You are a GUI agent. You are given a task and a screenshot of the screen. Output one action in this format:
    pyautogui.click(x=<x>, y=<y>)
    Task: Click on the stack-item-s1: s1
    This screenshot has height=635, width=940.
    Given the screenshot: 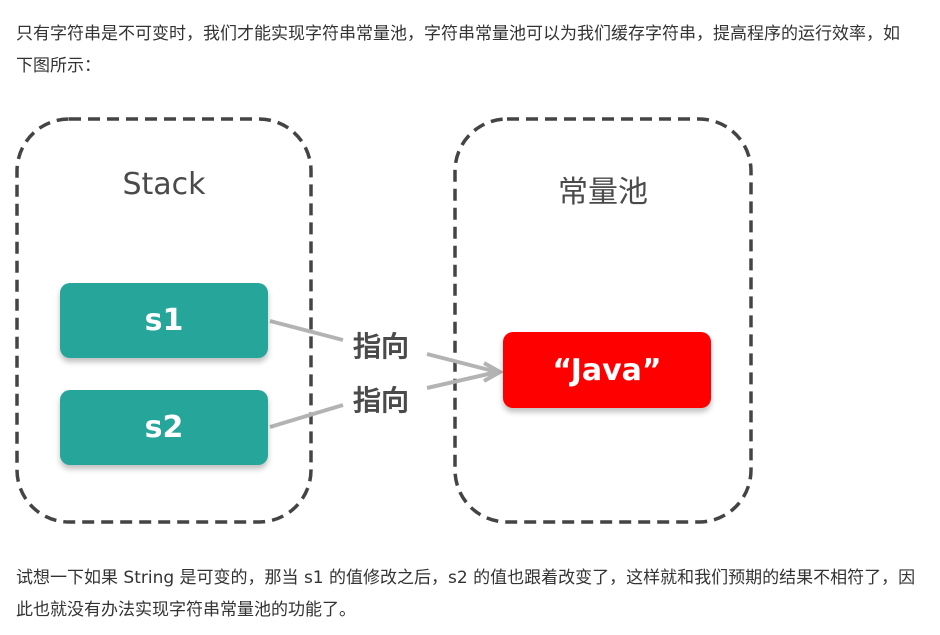 What is the action you would take?
    pyautogui.click(x=164, y=320)
    